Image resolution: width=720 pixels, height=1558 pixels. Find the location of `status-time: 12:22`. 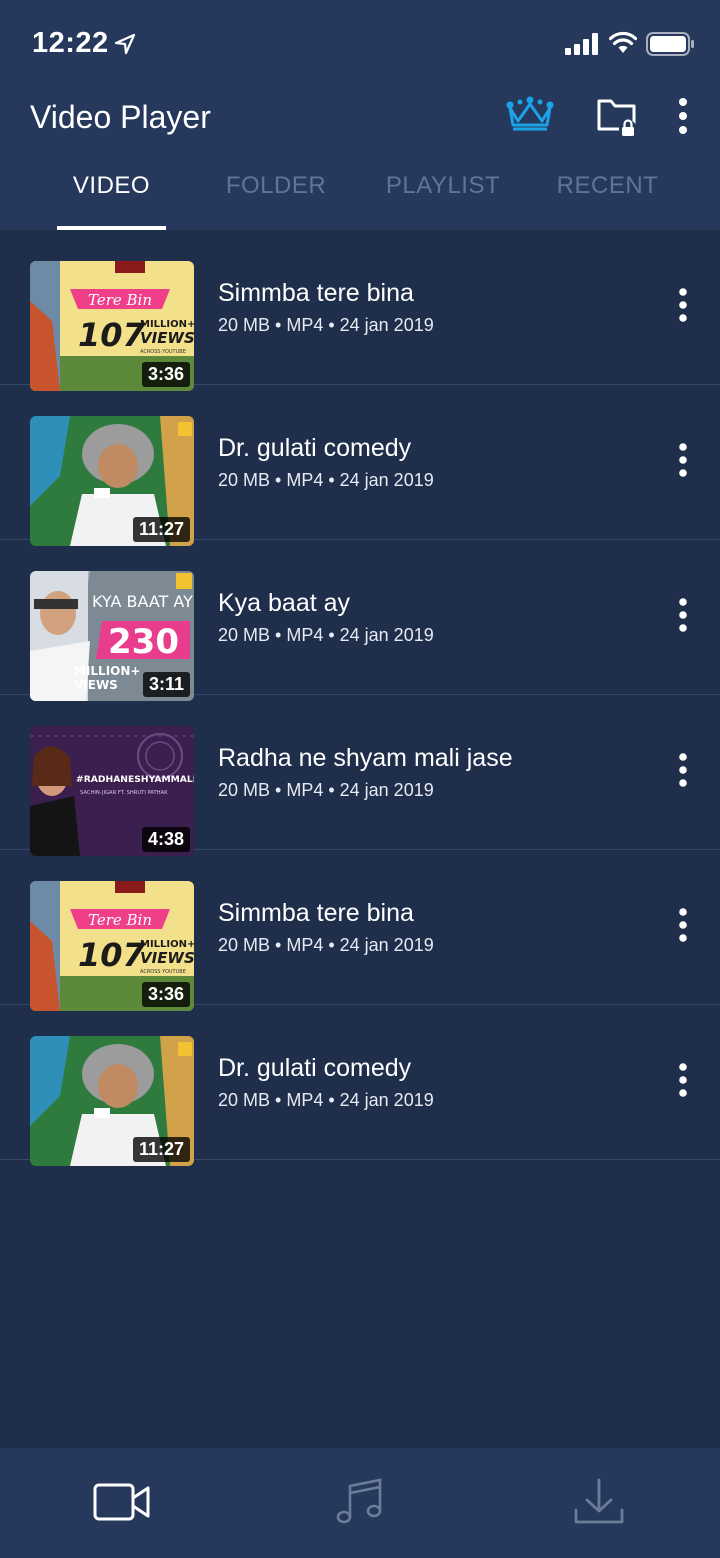

status-time: 12:22 is located at coordinates (70, 43).